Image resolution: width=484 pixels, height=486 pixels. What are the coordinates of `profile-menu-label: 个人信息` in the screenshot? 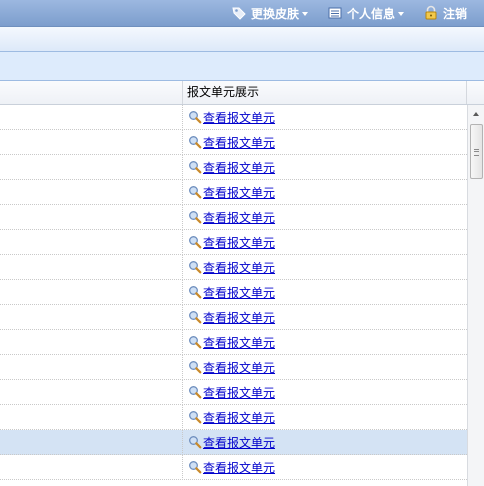 It's located at (371, 13).